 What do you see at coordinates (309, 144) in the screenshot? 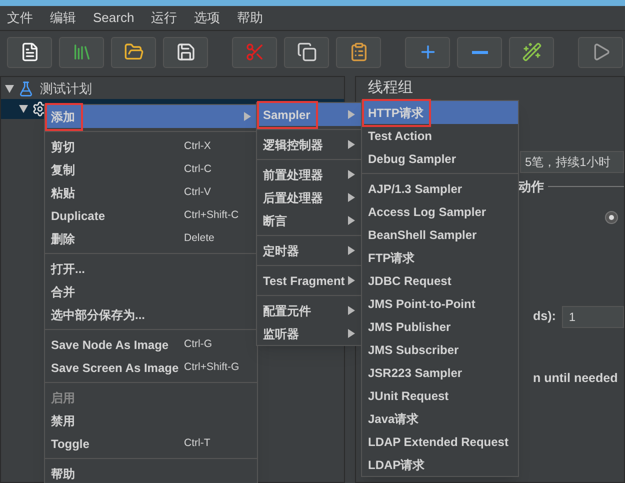
I see `menu-item: 逻辑控制器` at bounding box center [309, 144].